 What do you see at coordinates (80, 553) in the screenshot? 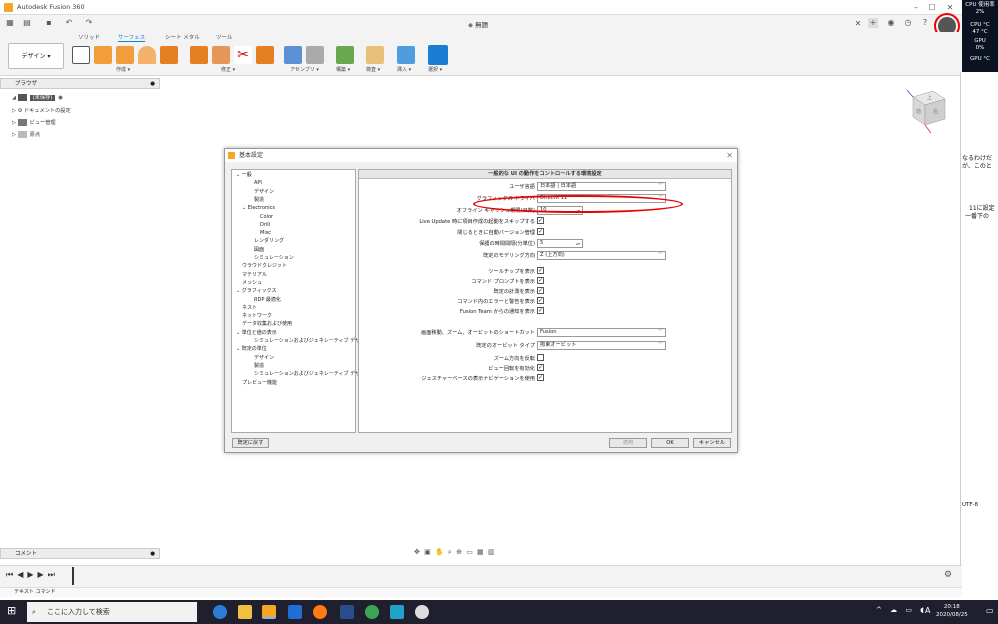
I see `comments-bar: コメント ●` at bounding box center [80, 553].